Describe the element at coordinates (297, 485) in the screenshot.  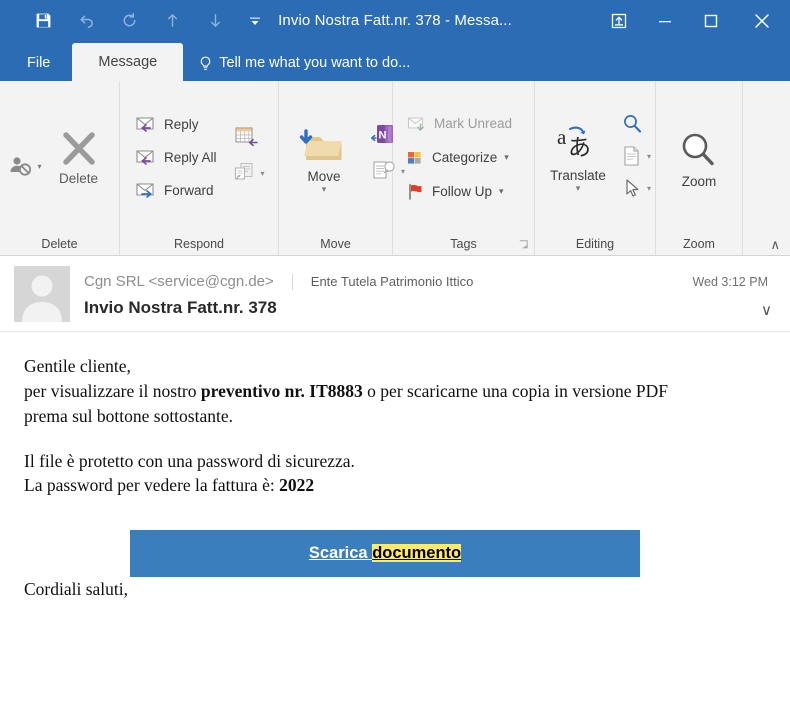
I see `body-password-value: 2022` at that location.